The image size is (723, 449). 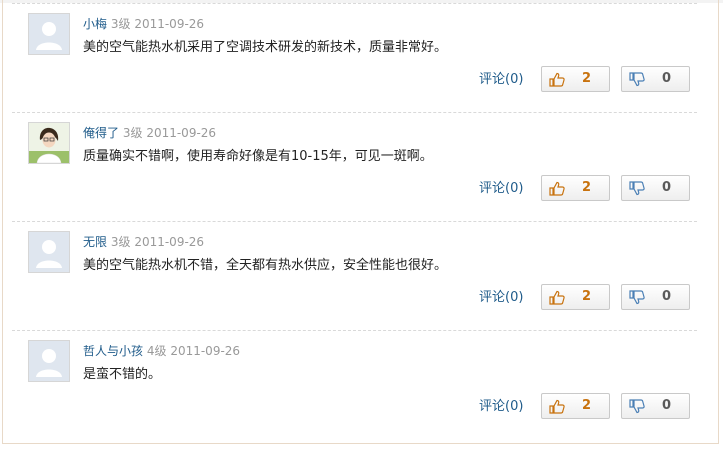 I want to click on comment-text: 质量确实不错啊，使用寿命好像是有10-15年，可见一斑啊。, so click(x=258, y=156).